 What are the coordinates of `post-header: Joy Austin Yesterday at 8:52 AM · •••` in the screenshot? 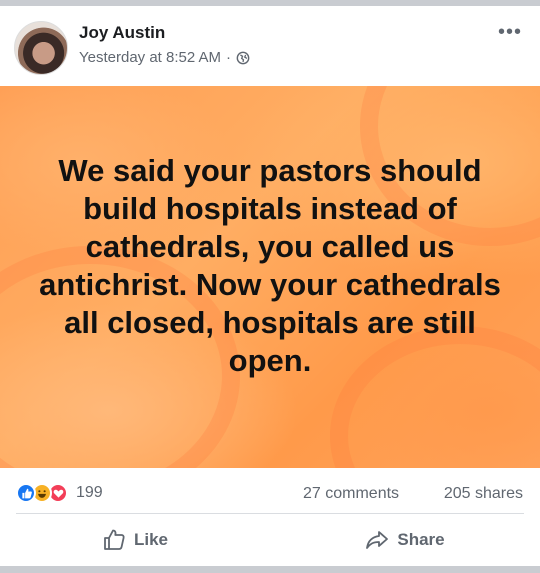 It's located at (270, 46).